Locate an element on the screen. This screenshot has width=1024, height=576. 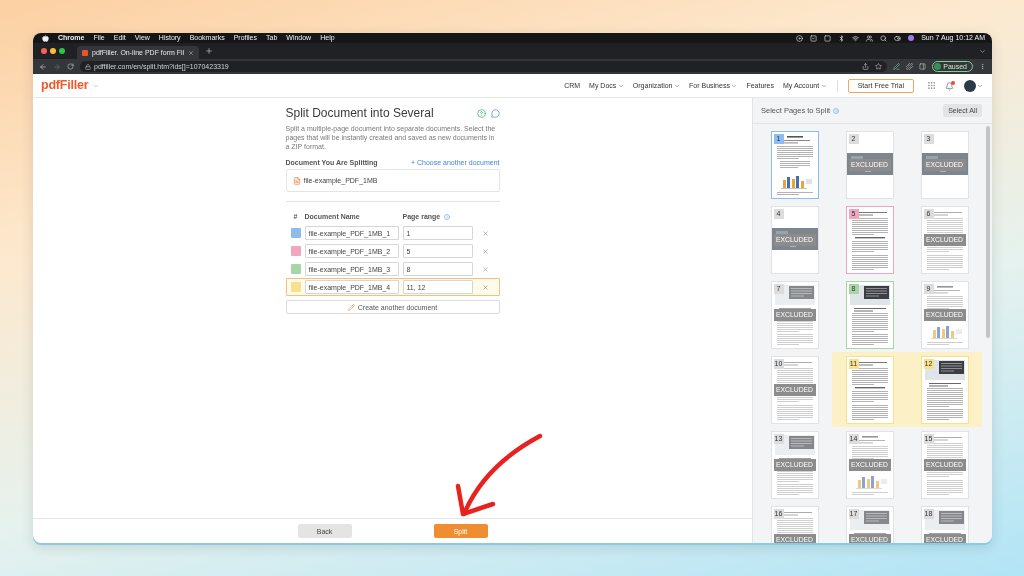
lock-icon is located at coordinates (88, 66).